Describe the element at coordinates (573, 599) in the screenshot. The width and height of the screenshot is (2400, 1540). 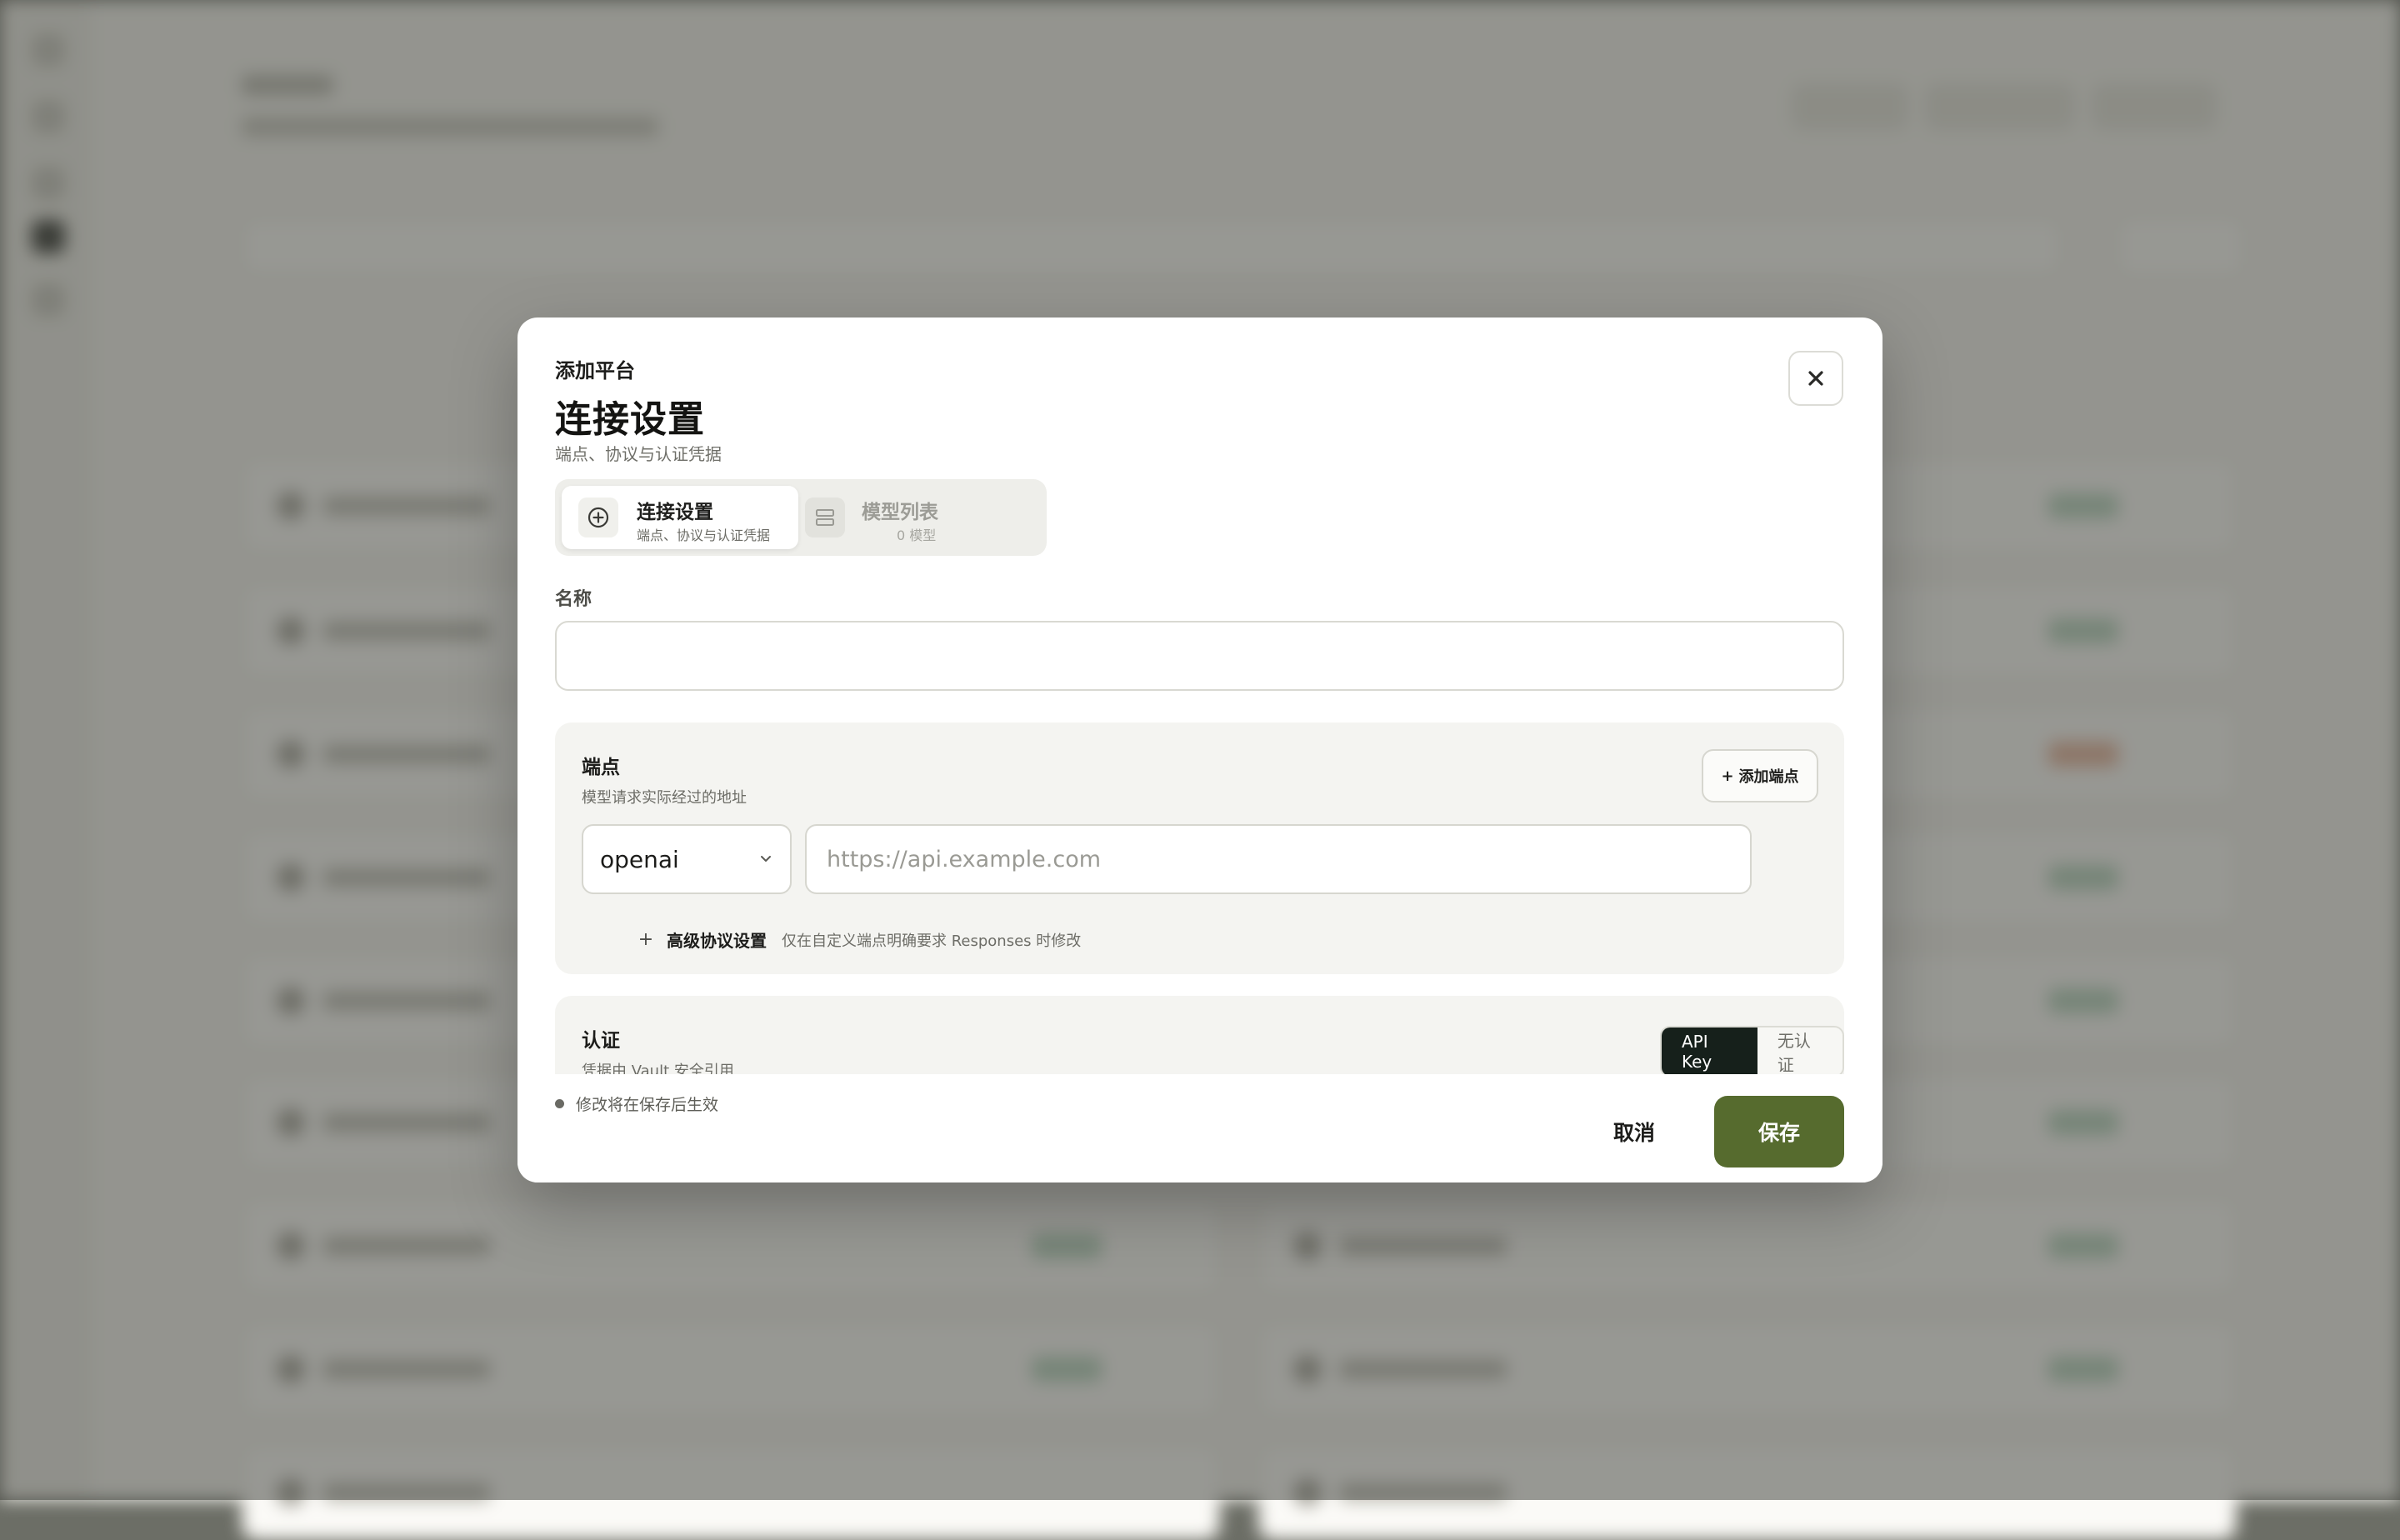
I see `name-field-label: 名称` at that location.